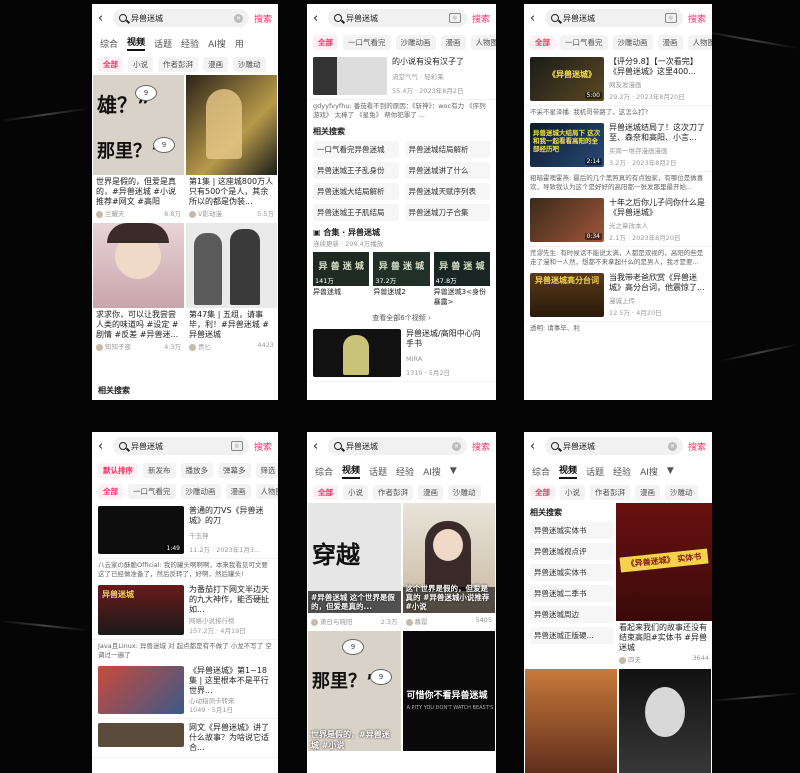 Image resolution: width=800 pixels, height=773 pixels. Describe the element at coordinates (572, 551) in the screenshot. I see `related-search-item: 异兽迷城视点评` at that location.